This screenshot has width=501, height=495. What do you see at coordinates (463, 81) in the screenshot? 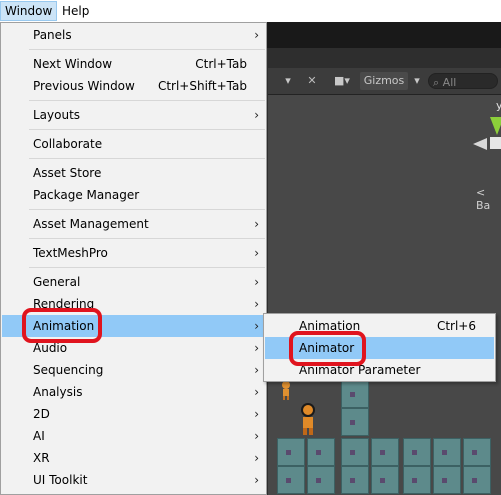
I see `scene-search-input: ⌕ All` at bounding box center [463, 81].